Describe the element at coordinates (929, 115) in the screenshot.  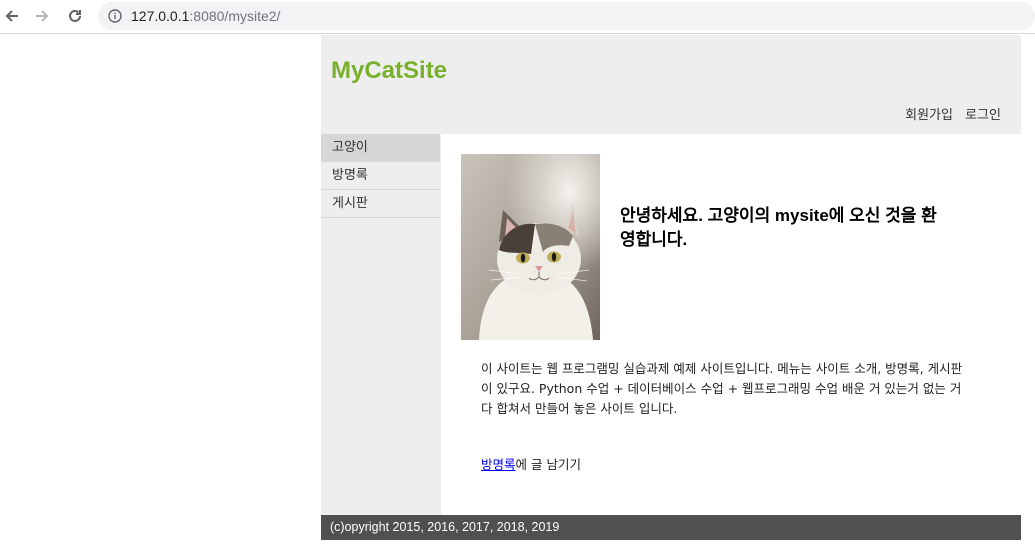
I see `signup-link: 회원가입` at that location.